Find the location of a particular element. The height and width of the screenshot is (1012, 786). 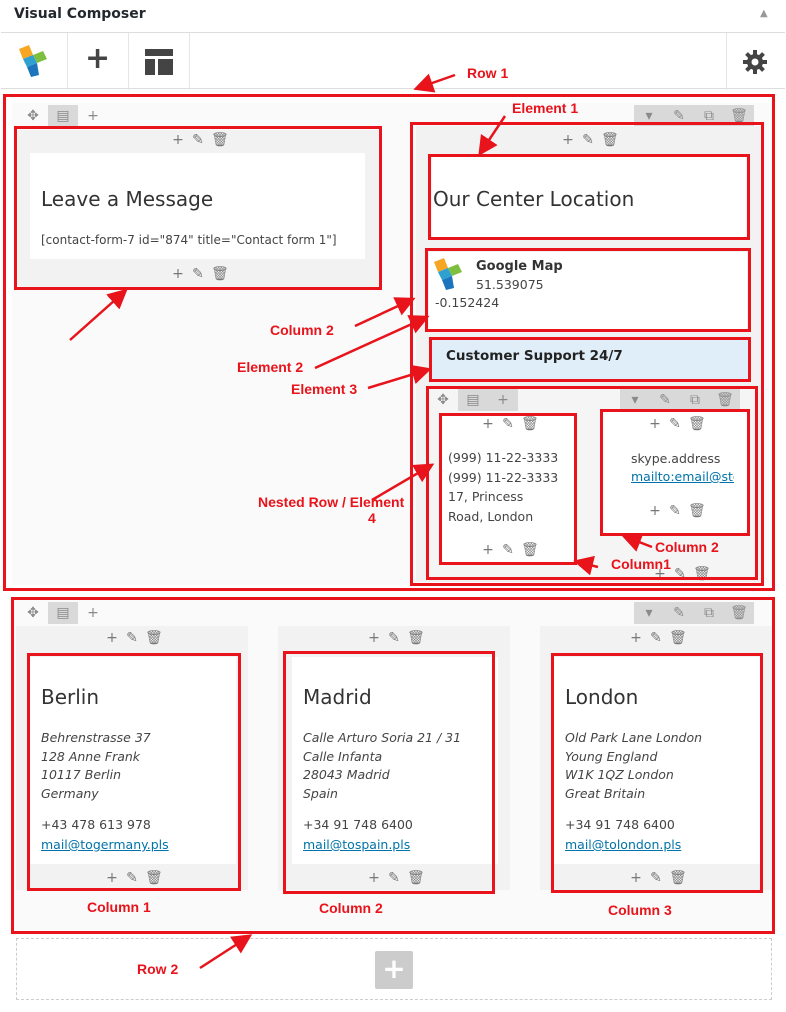

label-column2: Column 2 is located at coordinates (302, 330).